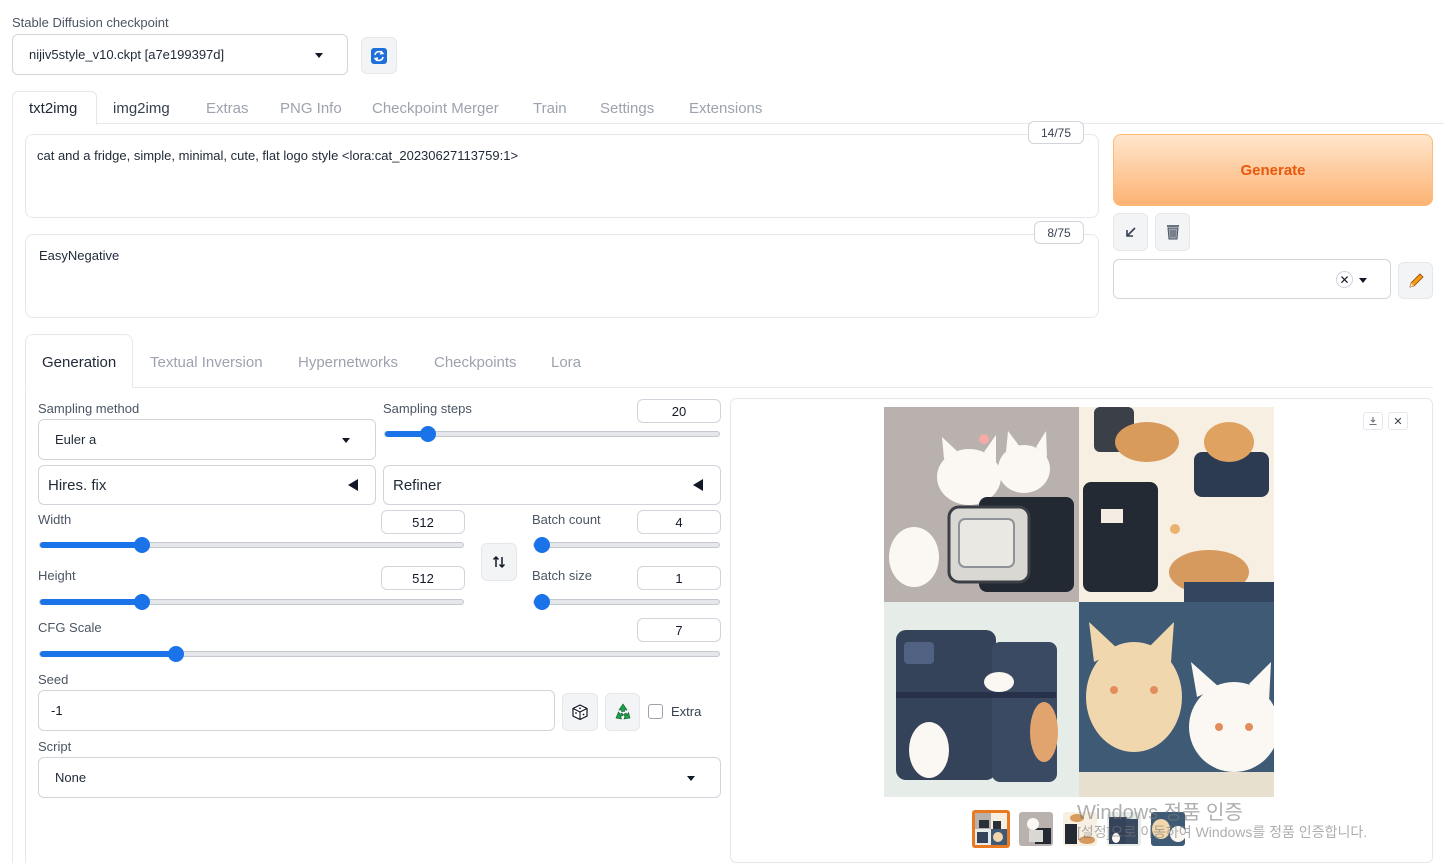  Describe the element at coordinates (55, 519) in the screenshot. I see `width-label: Width` at that location.